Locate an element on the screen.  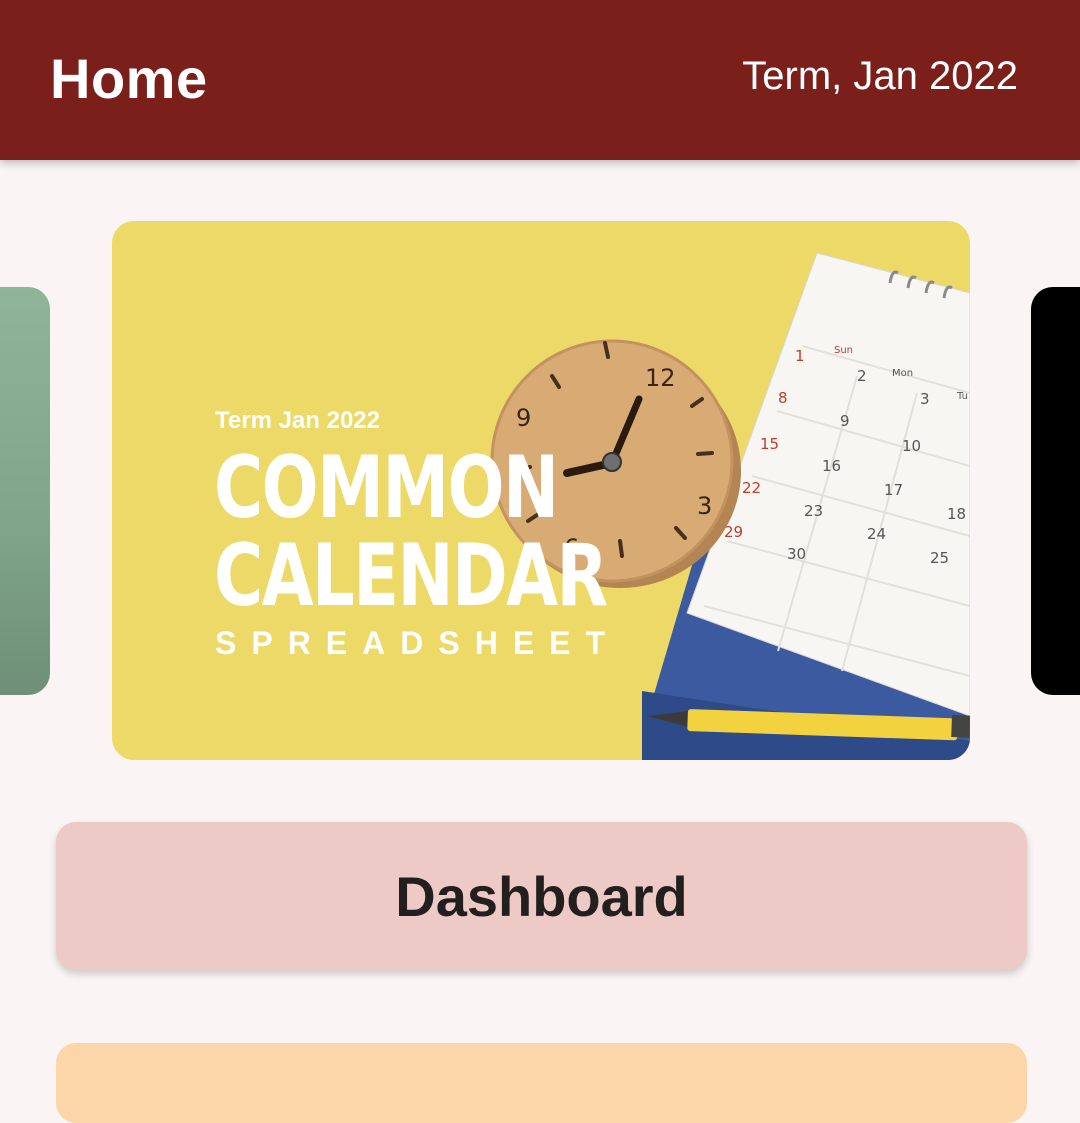
svg-text: 10 is located at coordinates (911, 446).